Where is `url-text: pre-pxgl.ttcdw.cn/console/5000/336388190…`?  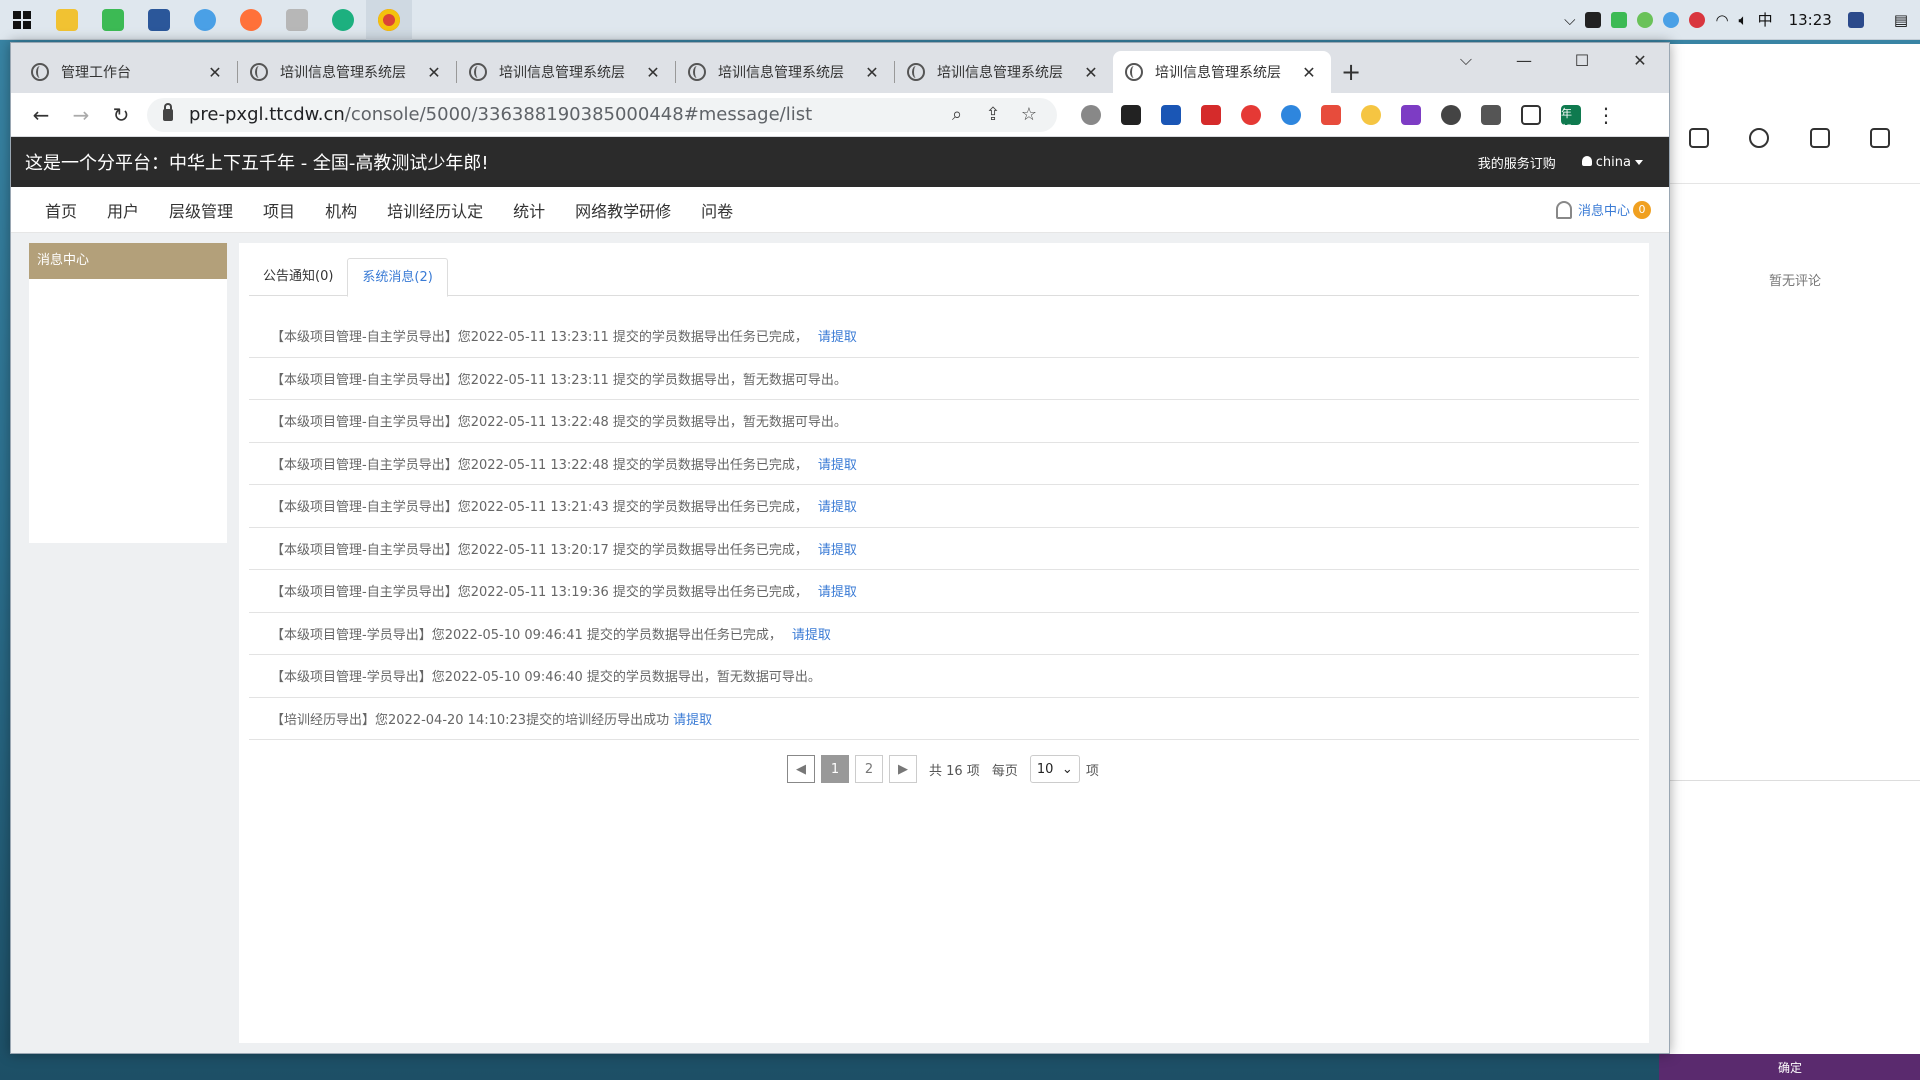
url-text: pre-pxgl.ttcdw.cn/console/5000/336388190… is located at coordinates (564, 114).